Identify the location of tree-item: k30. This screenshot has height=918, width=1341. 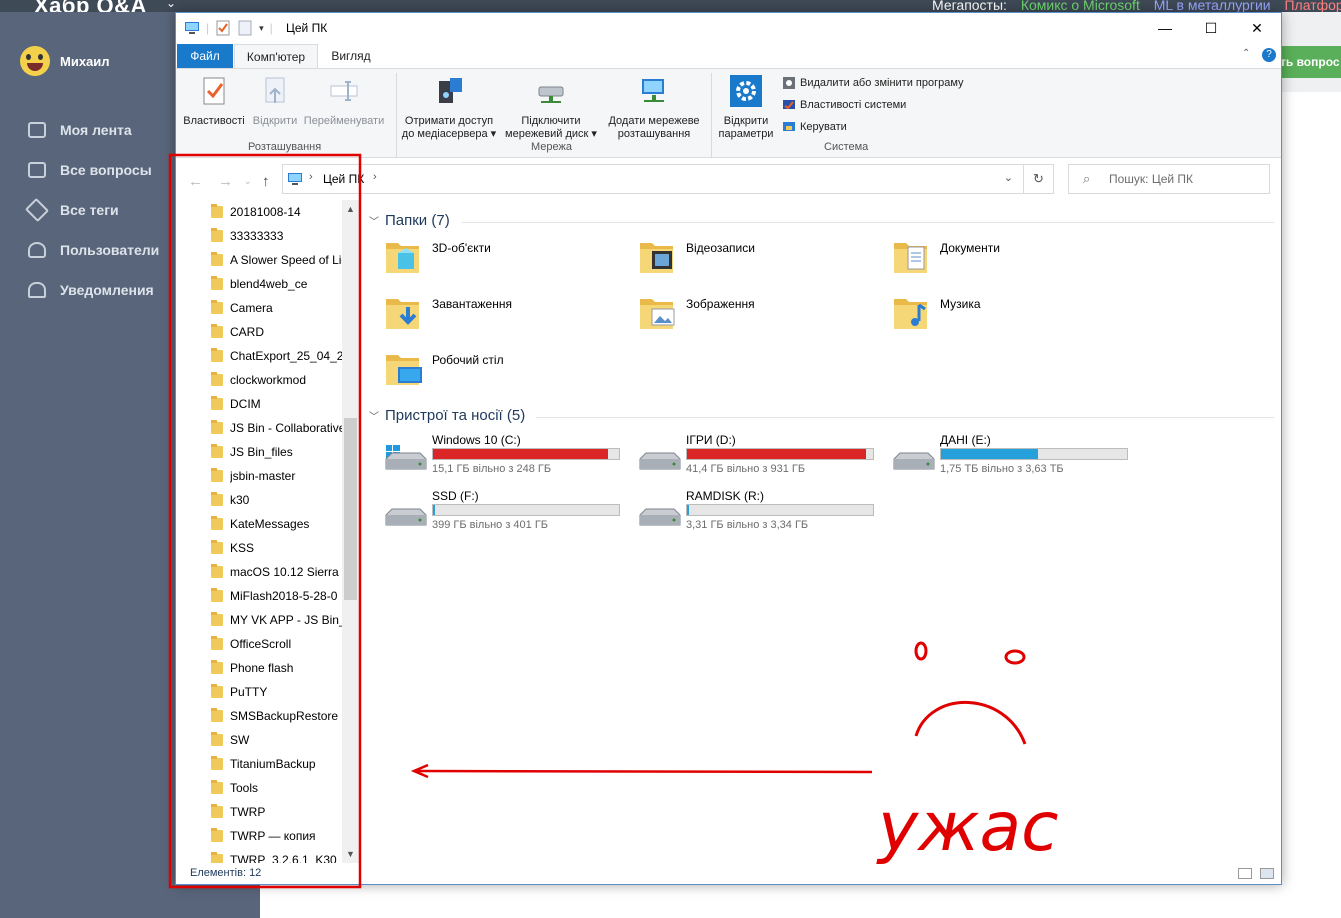
(277, 500).